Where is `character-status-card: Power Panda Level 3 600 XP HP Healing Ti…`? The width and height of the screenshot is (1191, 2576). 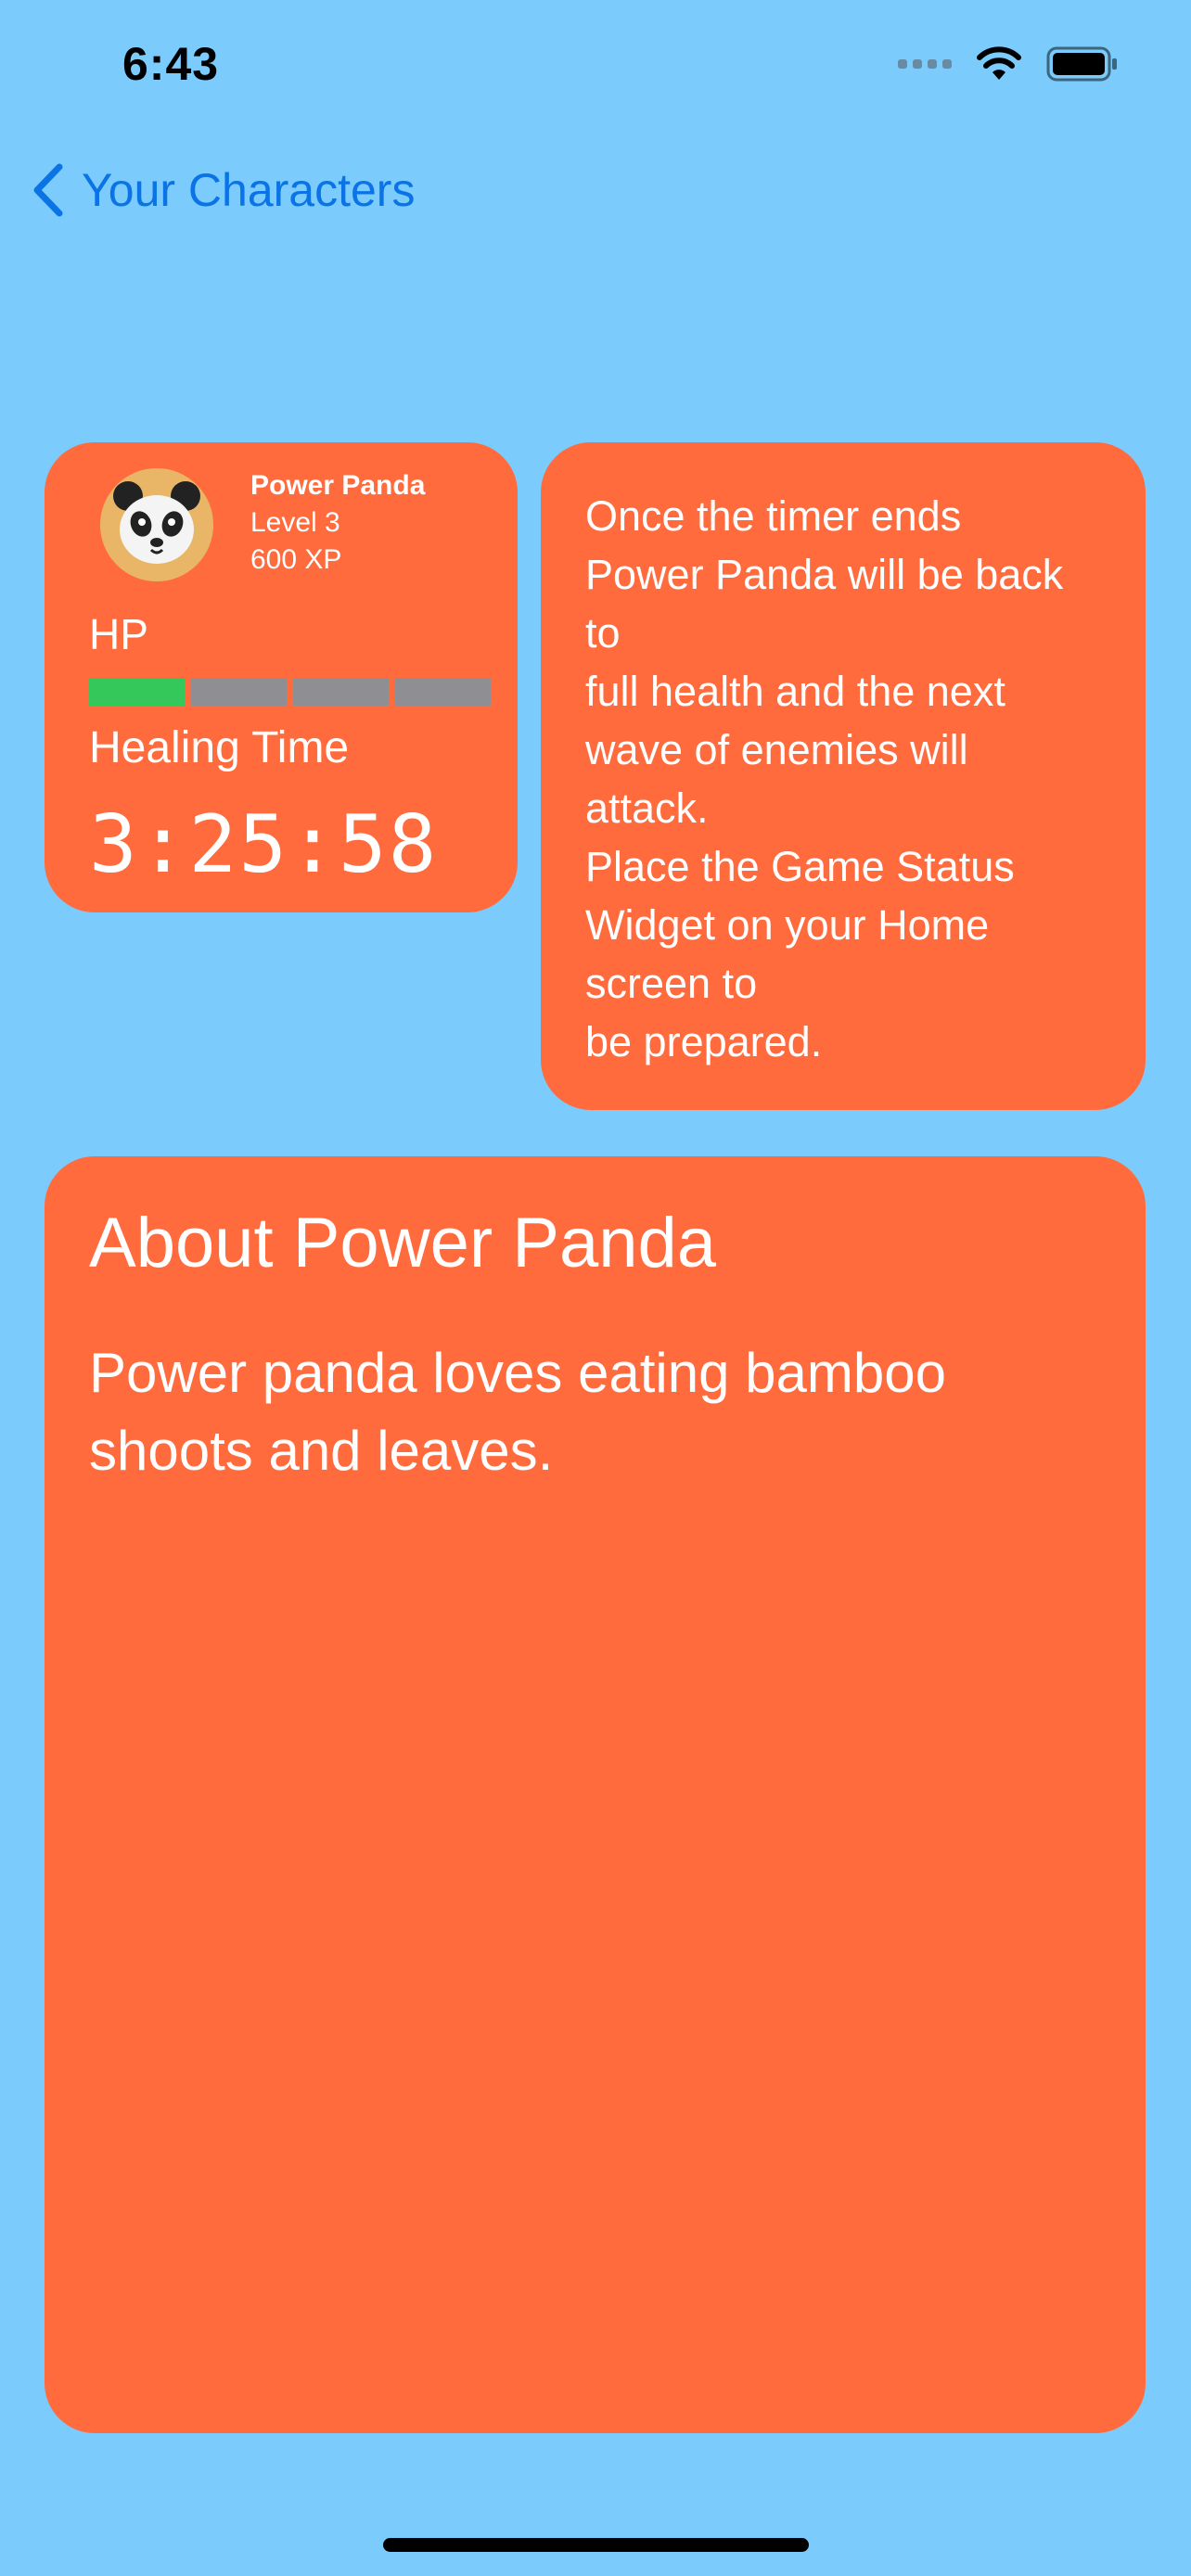
character-status-card: Power Panda Level 3 600 XP HP Healing Ti… is located at coordinates (281, 677).